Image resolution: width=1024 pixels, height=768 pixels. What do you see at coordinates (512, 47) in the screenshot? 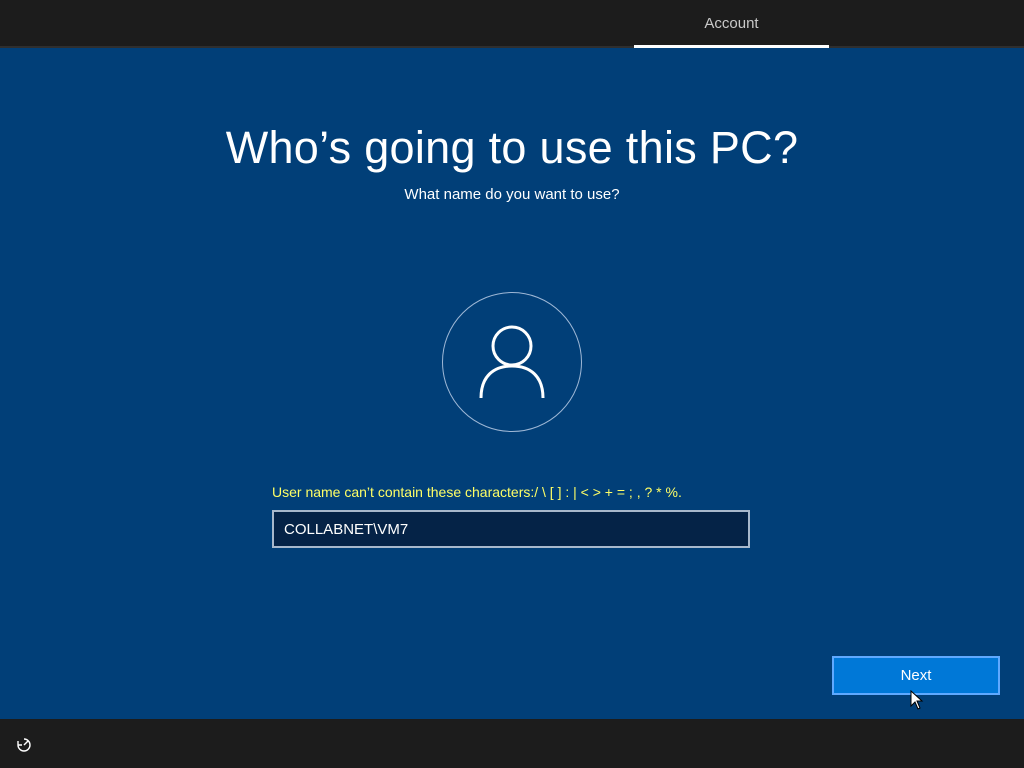
I see `top-bar-divider` at bounding box center [512, 47].